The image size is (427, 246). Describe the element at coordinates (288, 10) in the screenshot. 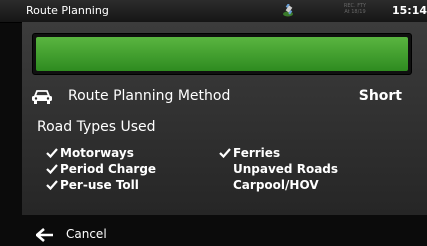

I see `gps-satellite-icon` at that location.